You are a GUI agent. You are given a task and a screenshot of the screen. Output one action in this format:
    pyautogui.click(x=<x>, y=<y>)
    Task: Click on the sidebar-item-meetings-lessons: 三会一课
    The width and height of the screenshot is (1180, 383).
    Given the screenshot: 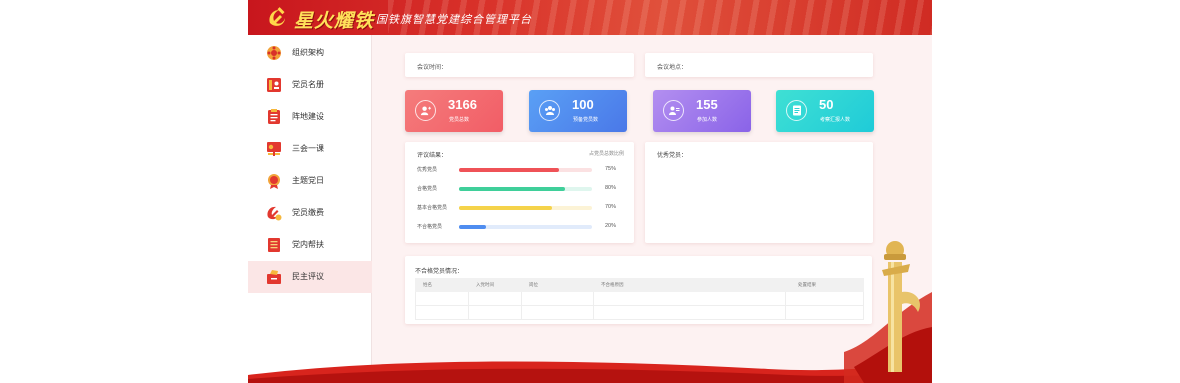 What is the action you would take?
    pyautogui.click(x=310, y=149)
    